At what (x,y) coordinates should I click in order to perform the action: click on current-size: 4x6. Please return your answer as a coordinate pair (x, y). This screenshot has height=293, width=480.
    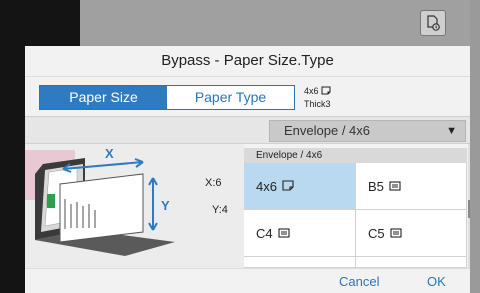
    Looking at the image, I should click on (311, 91).